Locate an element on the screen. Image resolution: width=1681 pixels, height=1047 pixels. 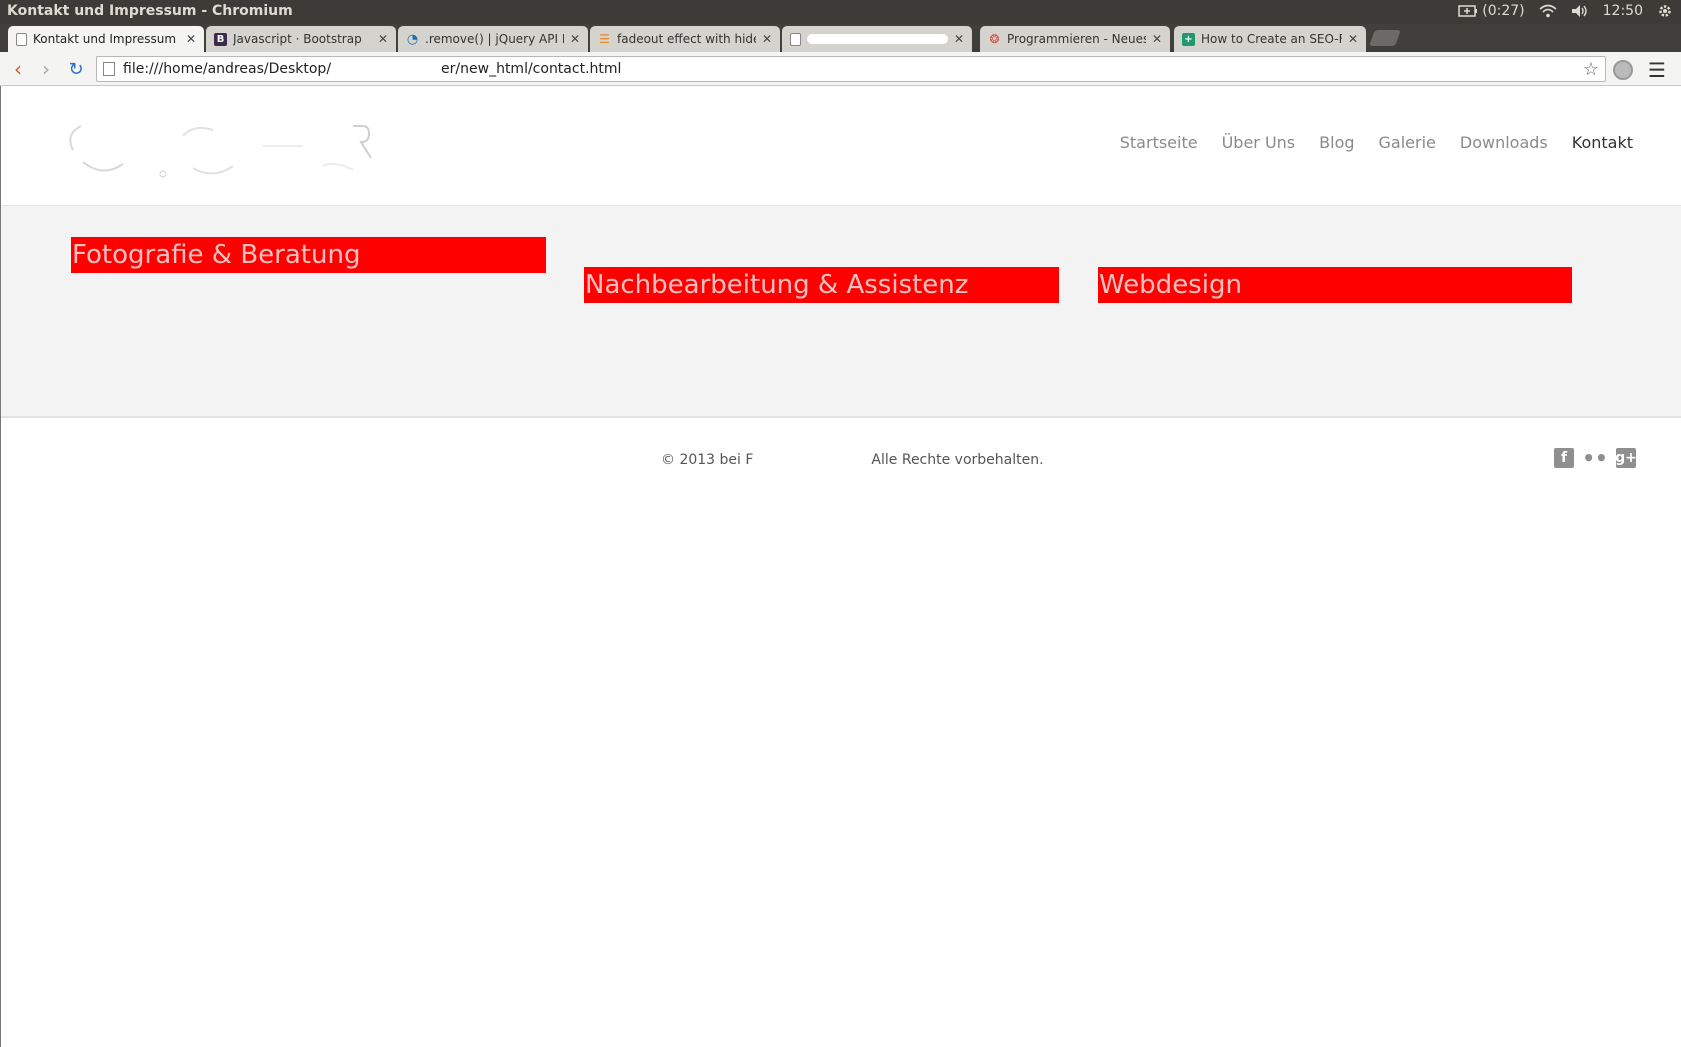
bootstrap-icon: B is located at coordinates (220, 39).